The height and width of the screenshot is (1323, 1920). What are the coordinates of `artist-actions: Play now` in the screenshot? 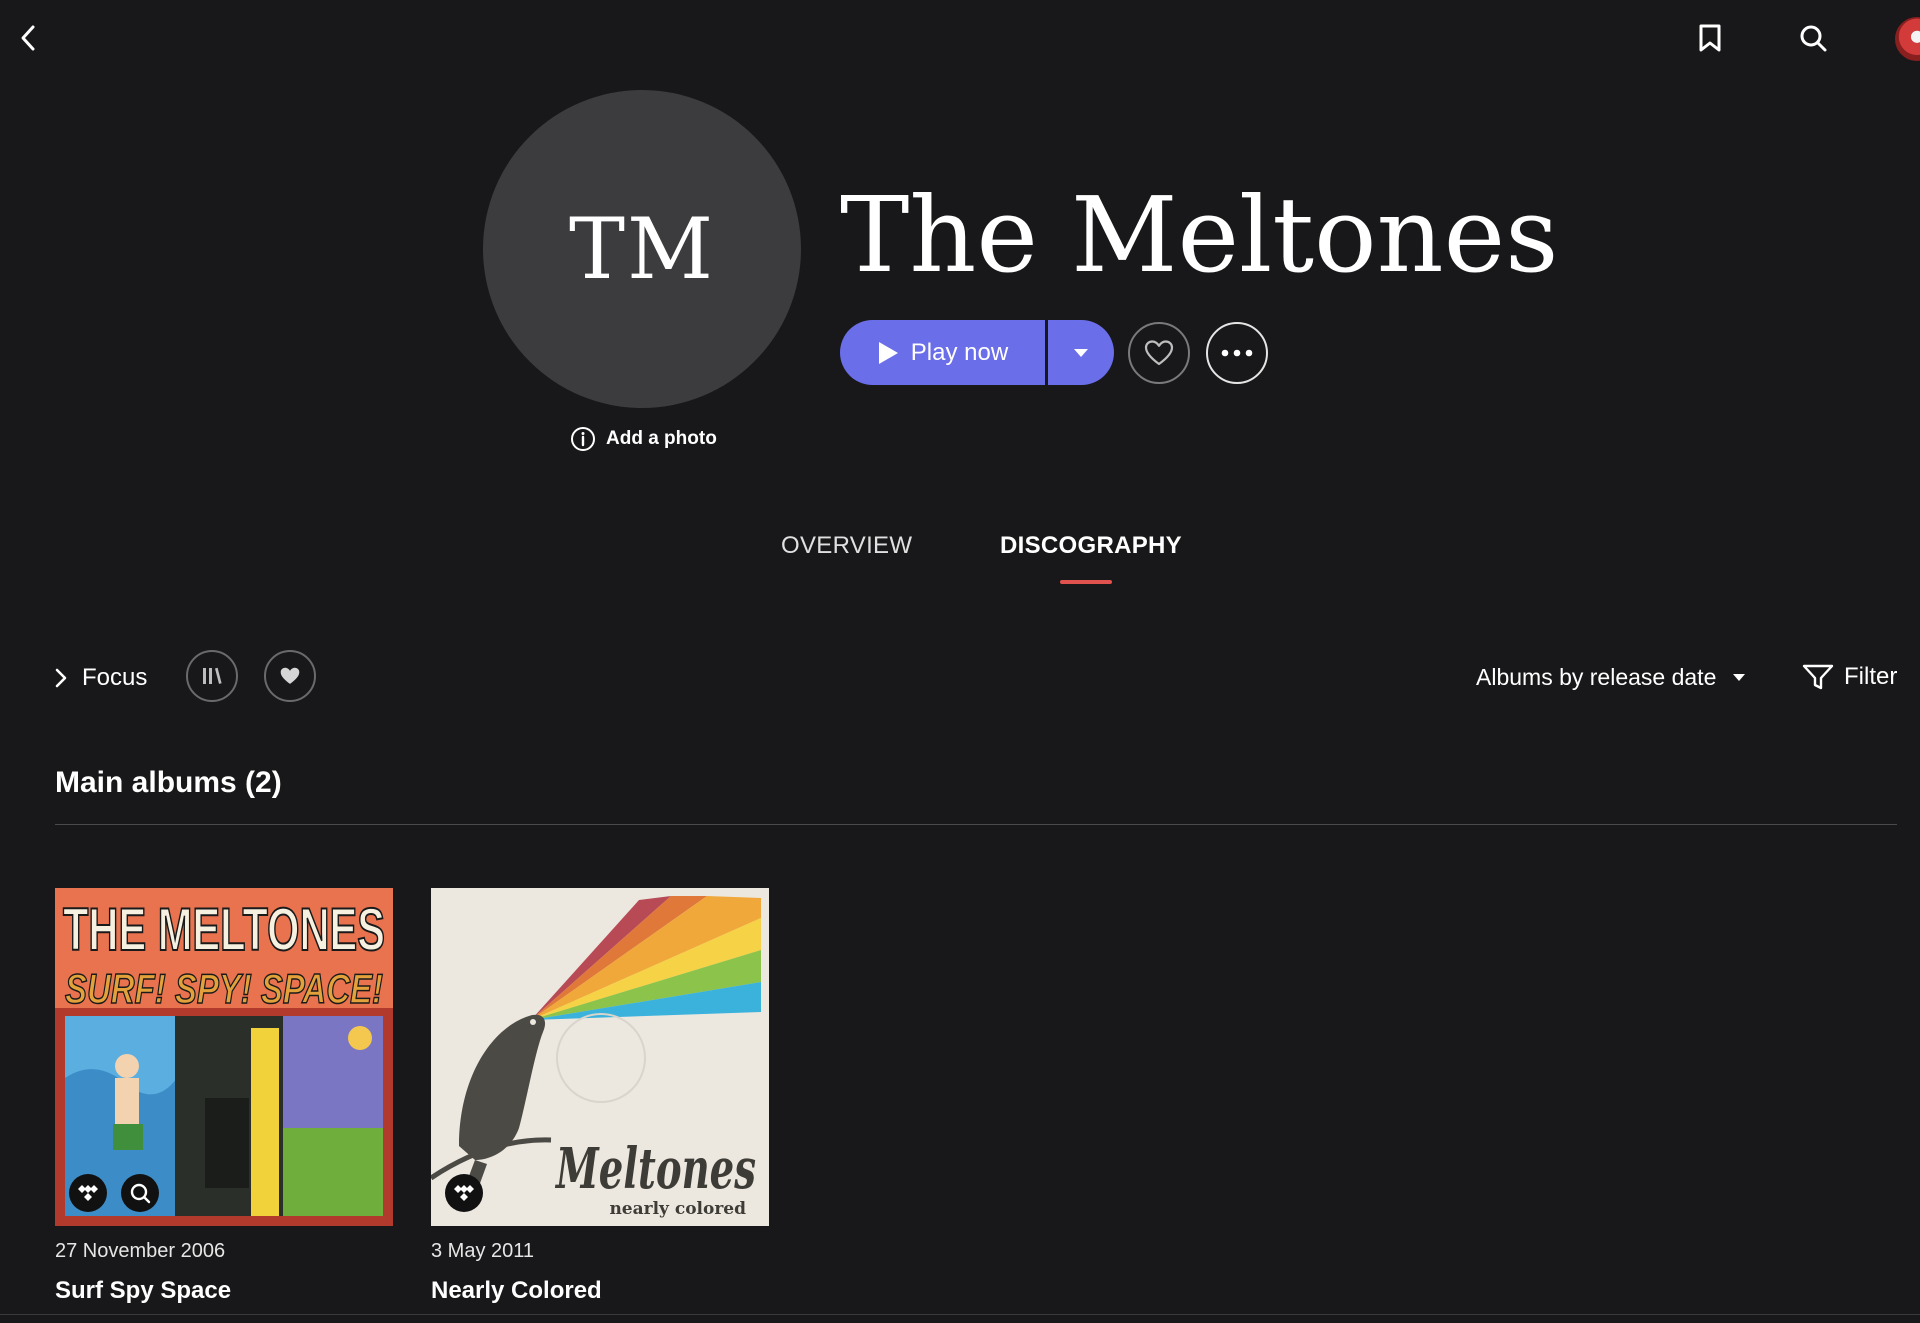 It's located at (1054, 352).